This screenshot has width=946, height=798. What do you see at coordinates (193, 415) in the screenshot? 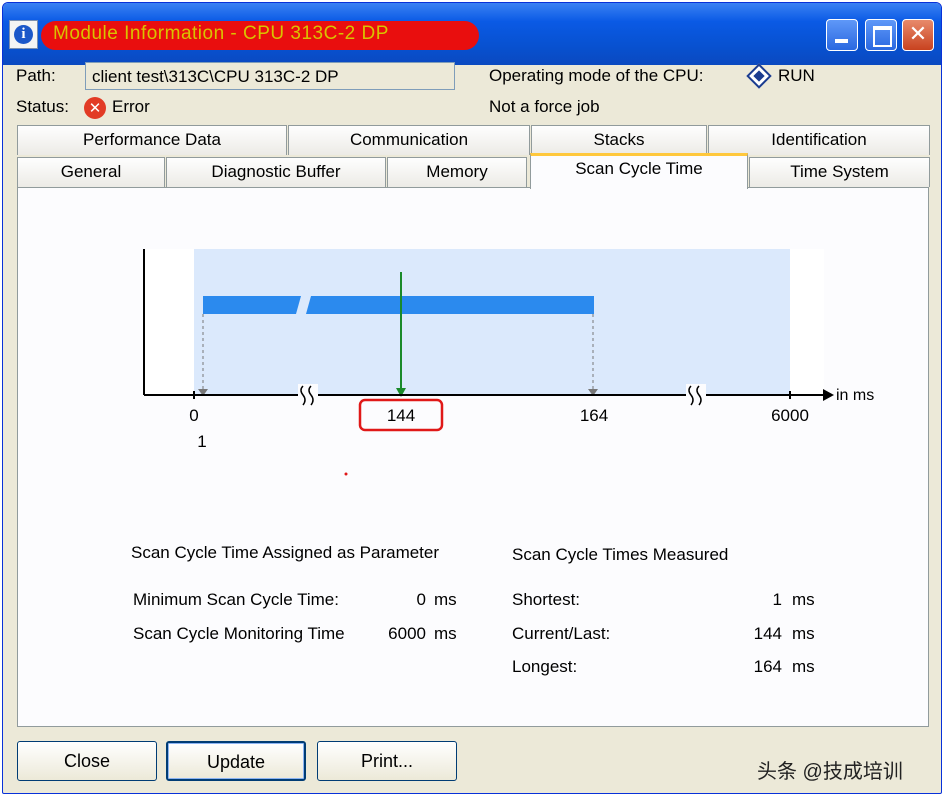
I see `tick-label-0: 0` at bounding box center [193, 415].